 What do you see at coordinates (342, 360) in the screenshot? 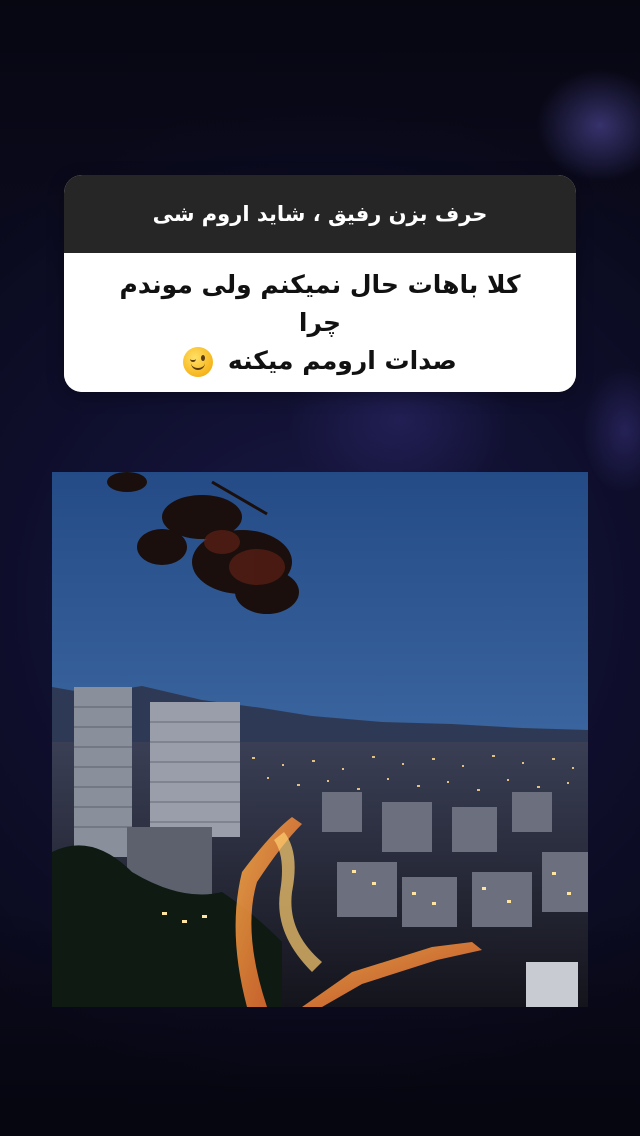
I see `answer-line-2: صدات ارومم میکنه` at bounding box center [342, 360].